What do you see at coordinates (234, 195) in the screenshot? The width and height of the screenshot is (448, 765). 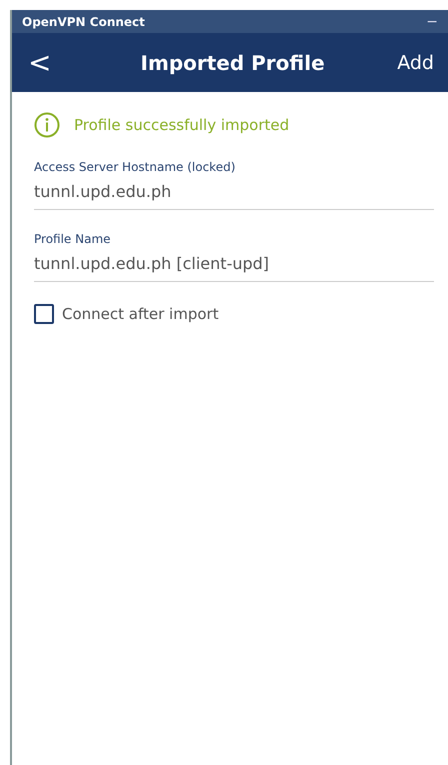 I see `text-field: tunnl.upd.edu.ph` at bounding box center [234, 195].